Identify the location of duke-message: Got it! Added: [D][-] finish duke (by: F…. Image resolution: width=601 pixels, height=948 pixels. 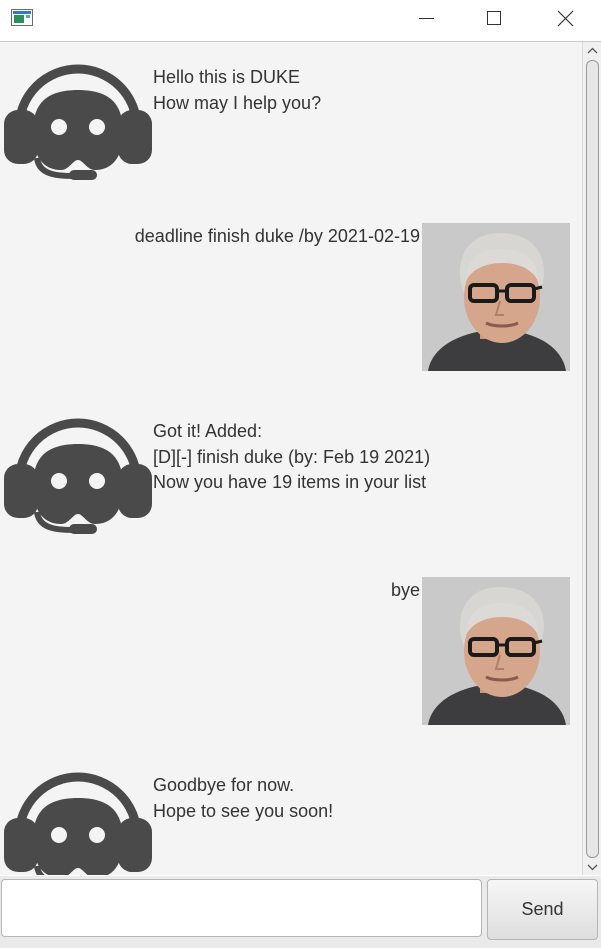
(291, 457).